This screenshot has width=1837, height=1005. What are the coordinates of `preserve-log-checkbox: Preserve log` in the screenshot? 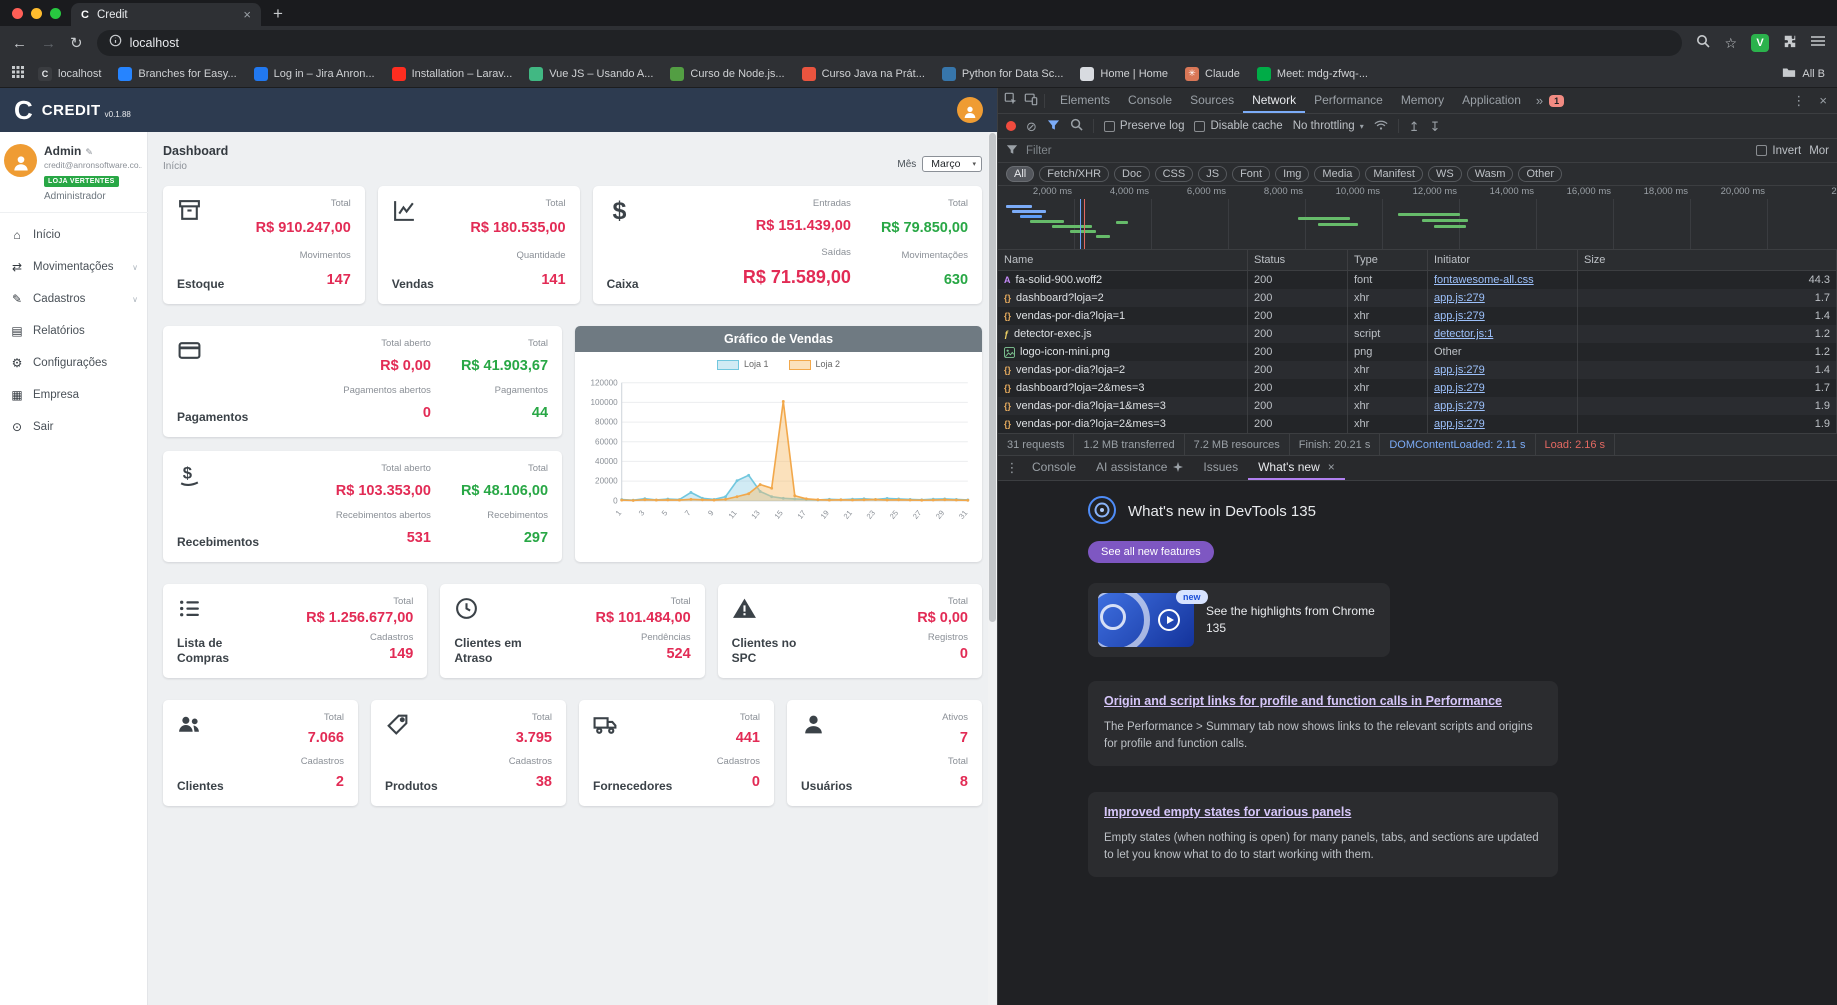 It's located at (1143, 126).